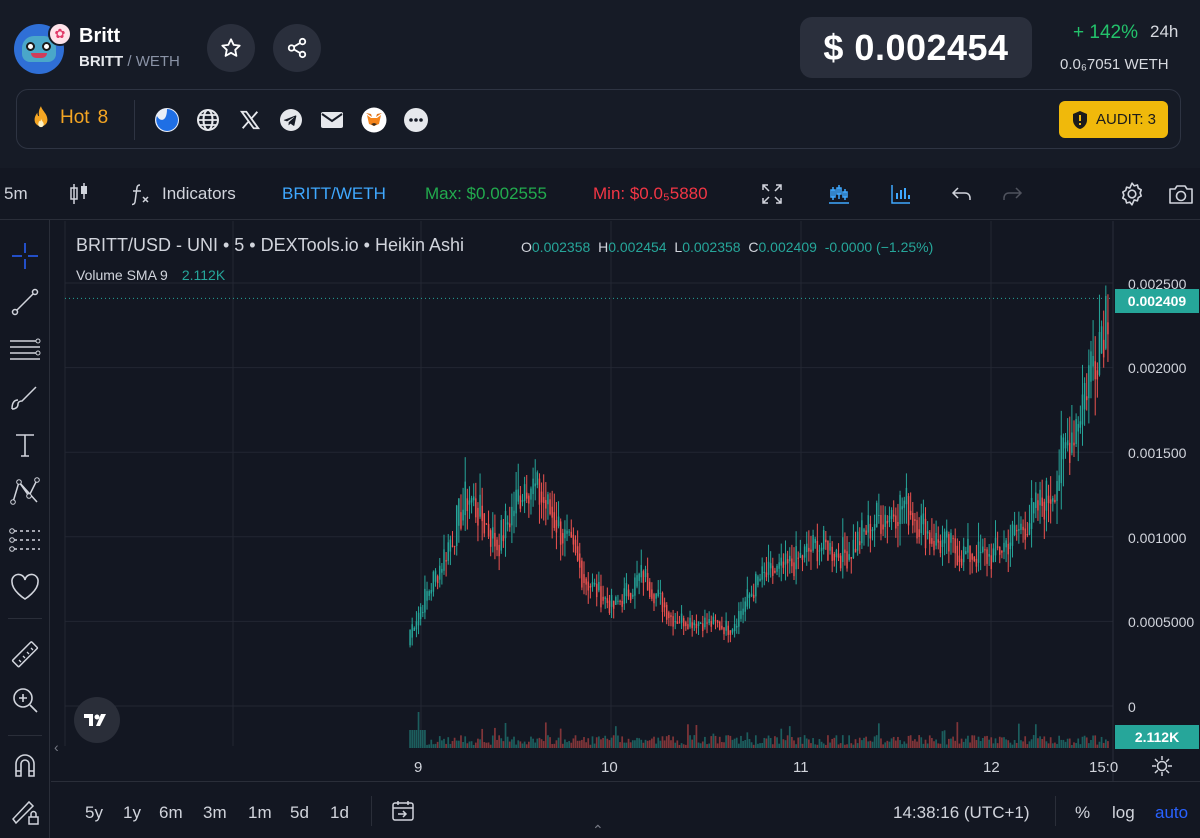 The height and width of the screenshot is (838, 1200). I want to click on scroll-left-icon: ‹, so click(56, 747).